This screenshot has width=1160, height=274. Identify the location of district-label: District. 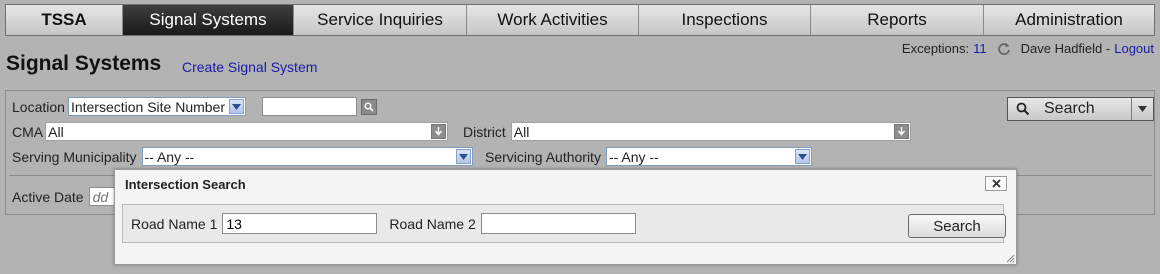
(484, 131).